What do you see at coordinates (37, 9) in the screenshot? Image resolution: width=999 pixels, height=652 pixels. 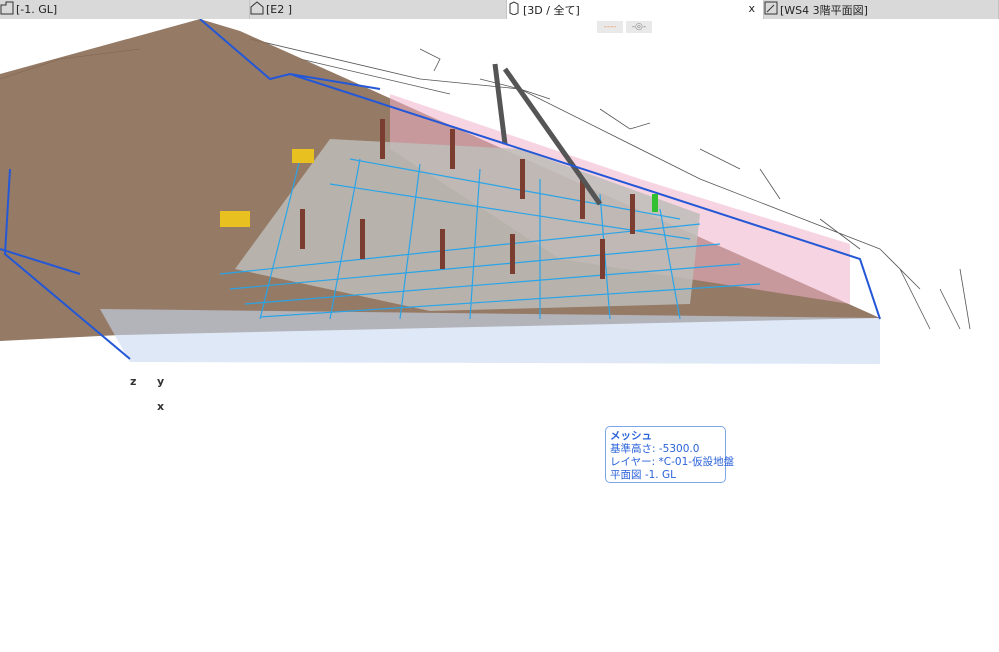 I see `tab-label: [-1. GL]` at bounding box center [37, 9].